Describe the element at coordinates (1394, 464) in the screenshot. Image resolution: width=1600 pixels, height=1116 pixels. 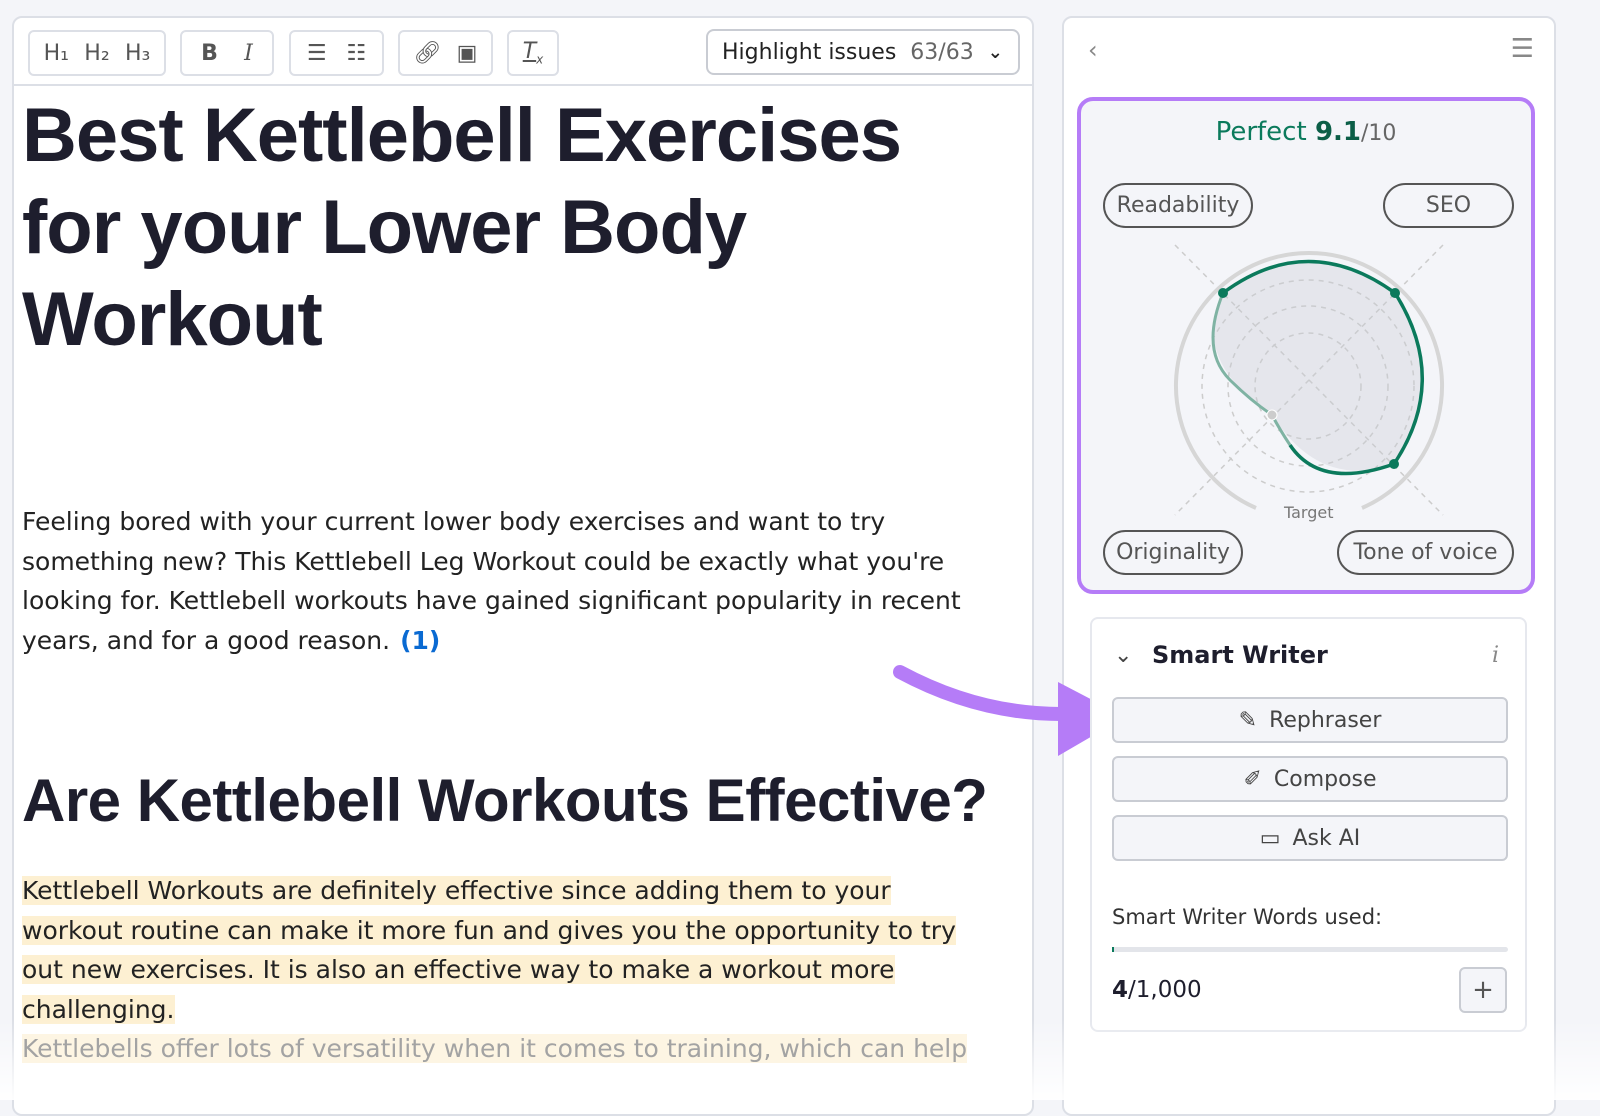
I see `tone-point` at that location.